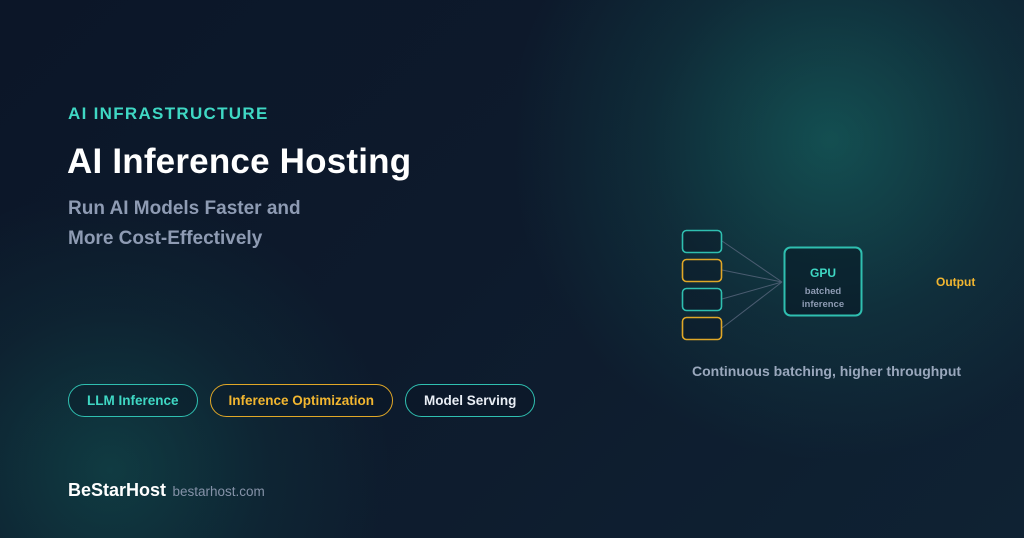 Image resolution: width=1024 pixels, height=538 pixels. I want to click on gpu-sublabel-line-1: batched, so click(823, 291).